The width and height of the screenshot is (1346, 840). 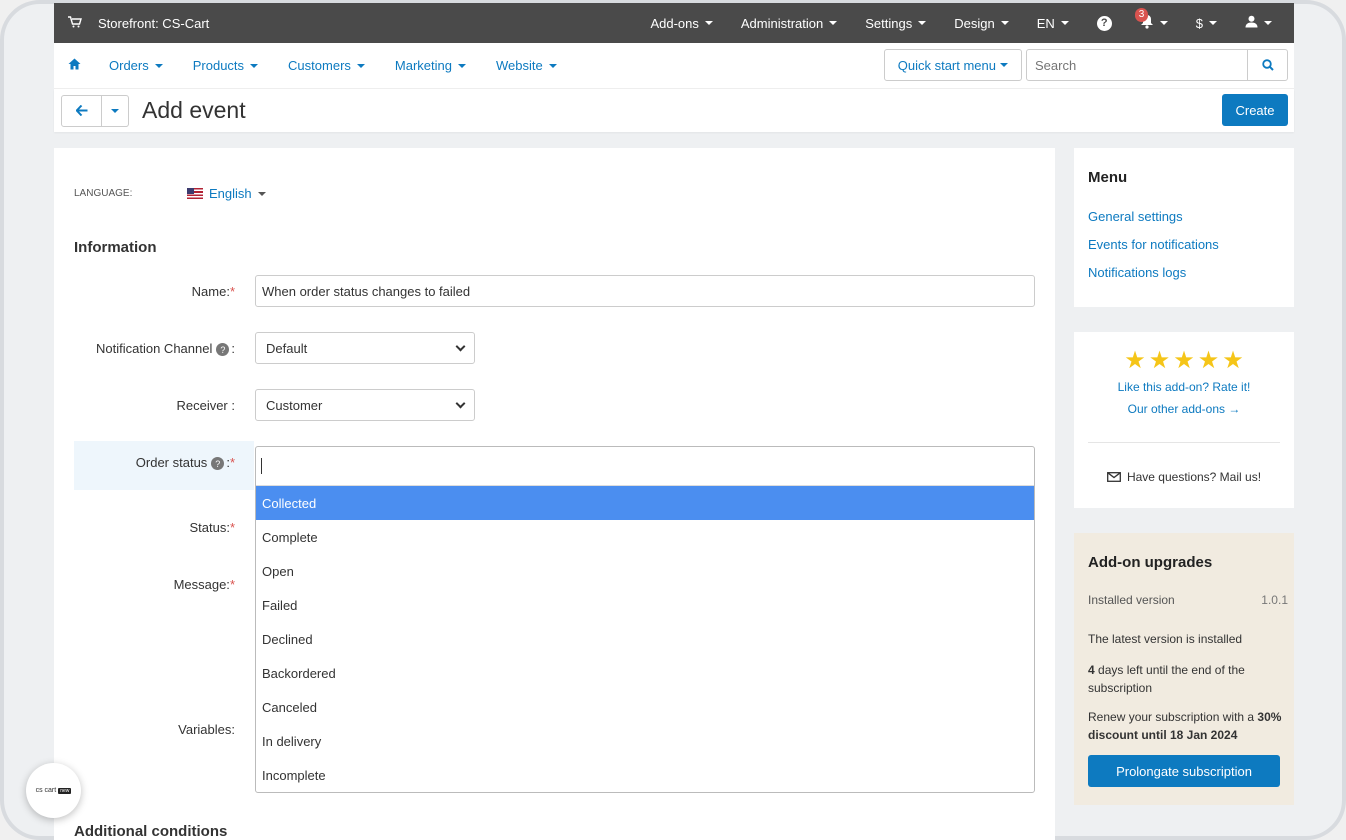 I want to click on cart-icon, so click(x=75, y=23).